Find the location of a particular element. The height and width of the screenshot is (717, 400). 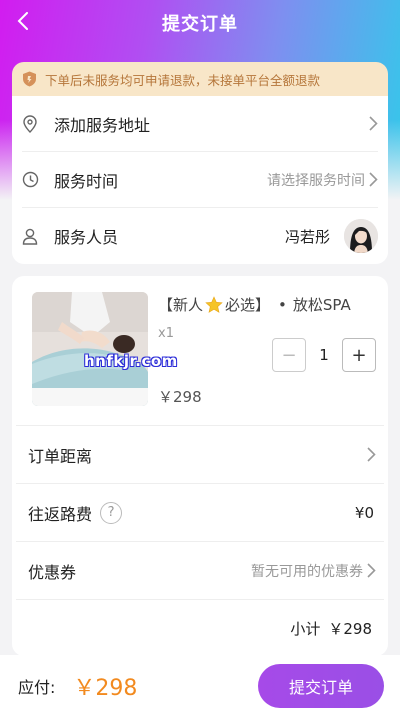

service-time-row: 服务时间 请选择服务时间 is located at coordinates (200, 180).